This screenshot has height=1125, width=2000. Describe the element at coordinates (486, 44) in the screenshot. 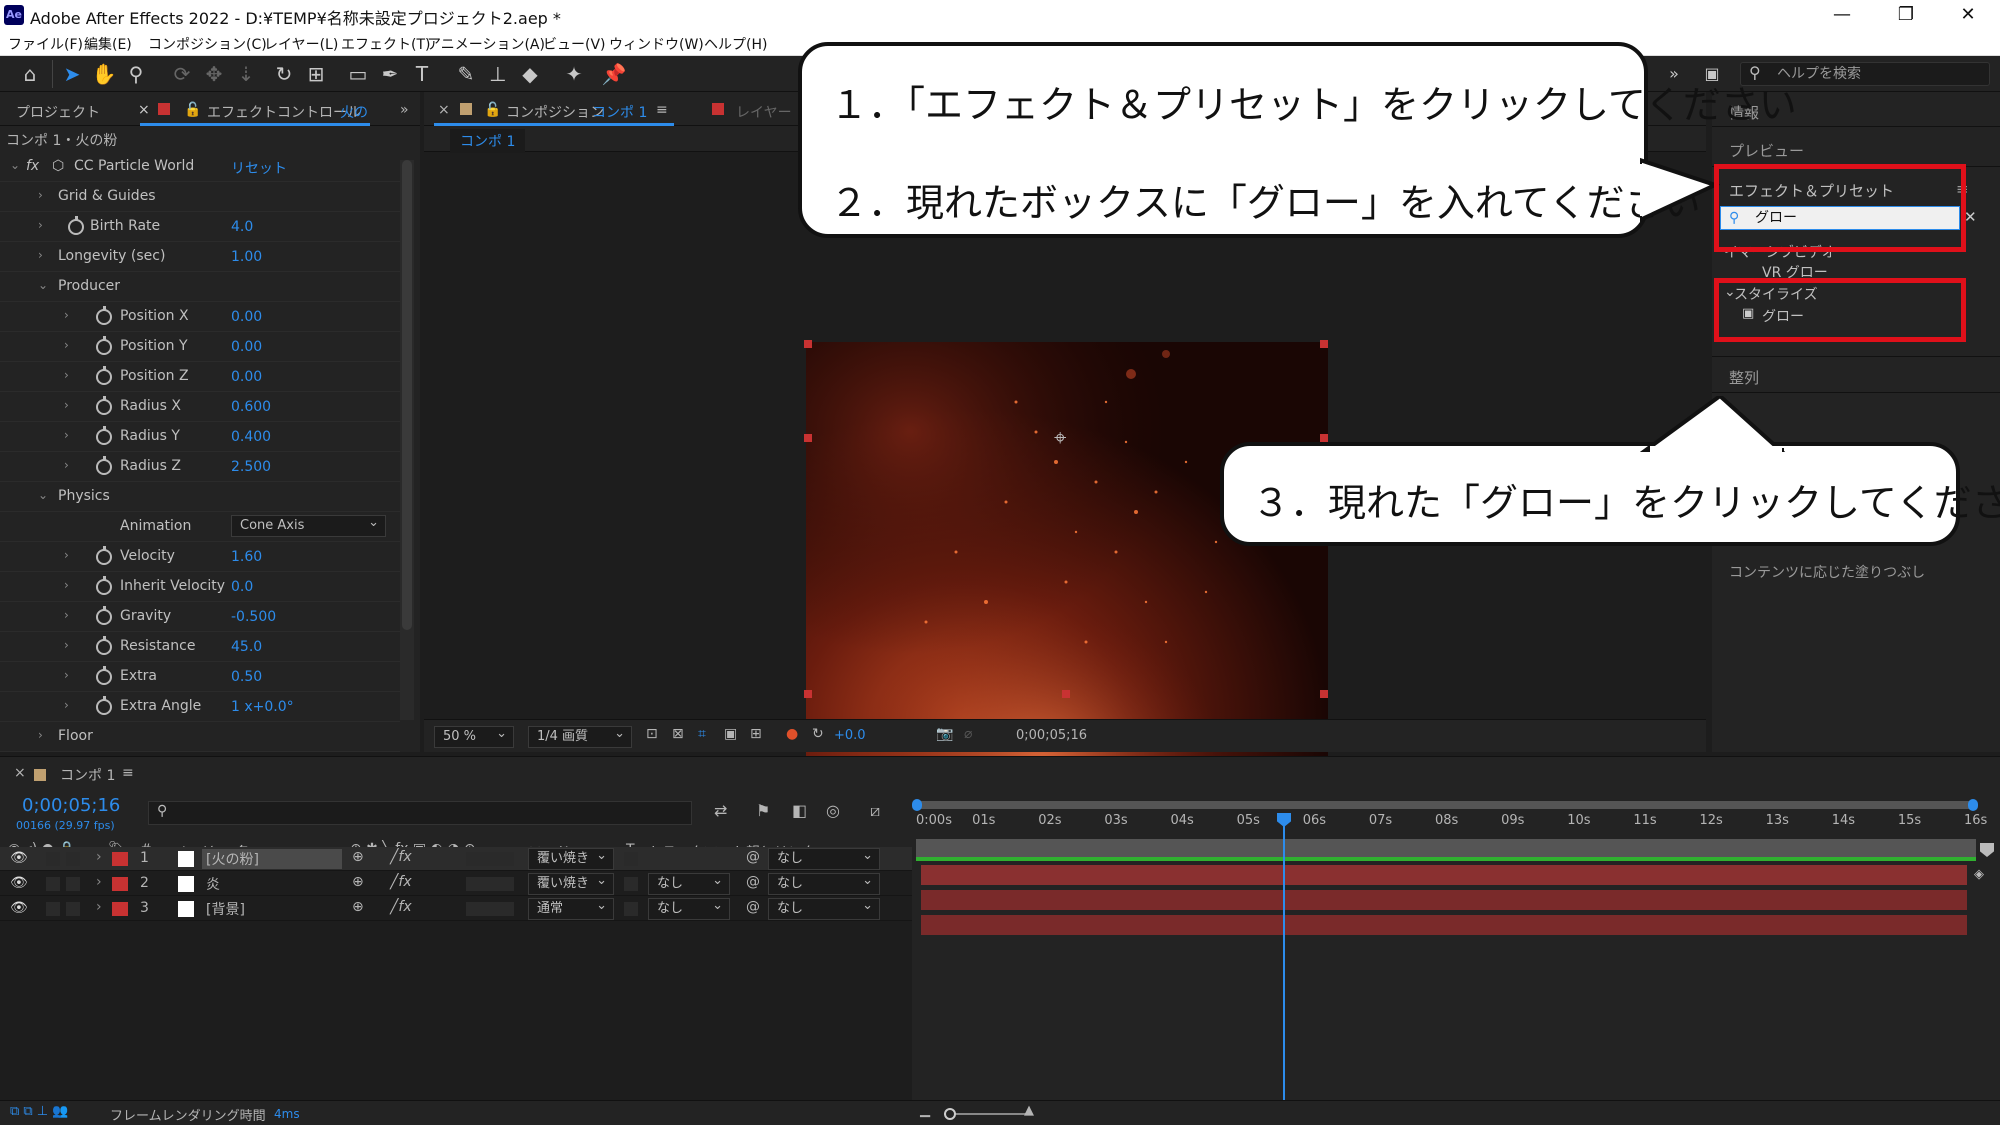

I see `menu-animation: アニメーション(A)` at that location.